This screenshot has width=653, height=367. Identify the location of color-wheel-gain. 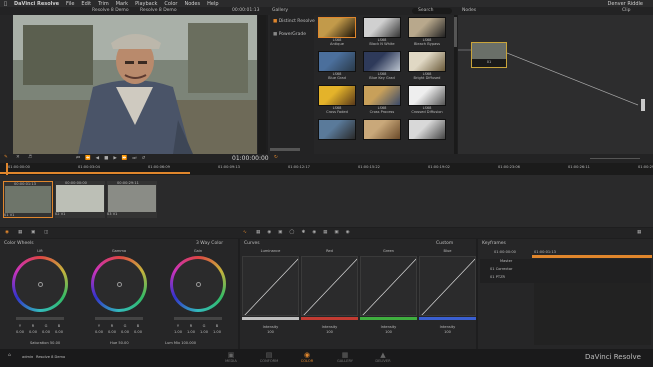
(198, 284).